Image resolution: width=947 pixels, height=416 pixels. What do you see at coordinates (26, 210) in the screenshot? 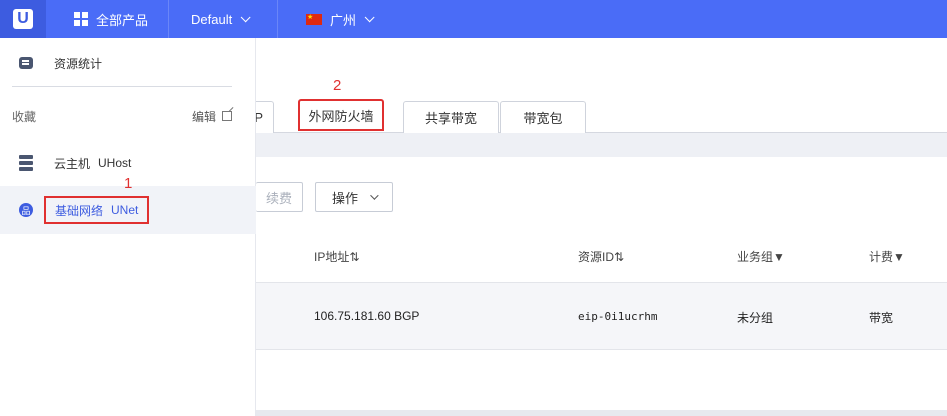
I see `network-icon: 品` at bounding box center [26, 210].